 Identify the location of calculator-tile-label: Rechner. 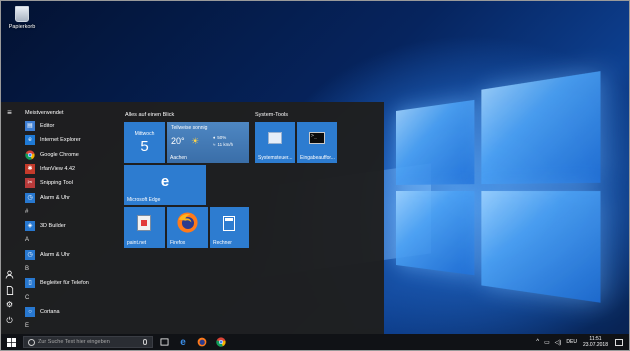
(222, 243).